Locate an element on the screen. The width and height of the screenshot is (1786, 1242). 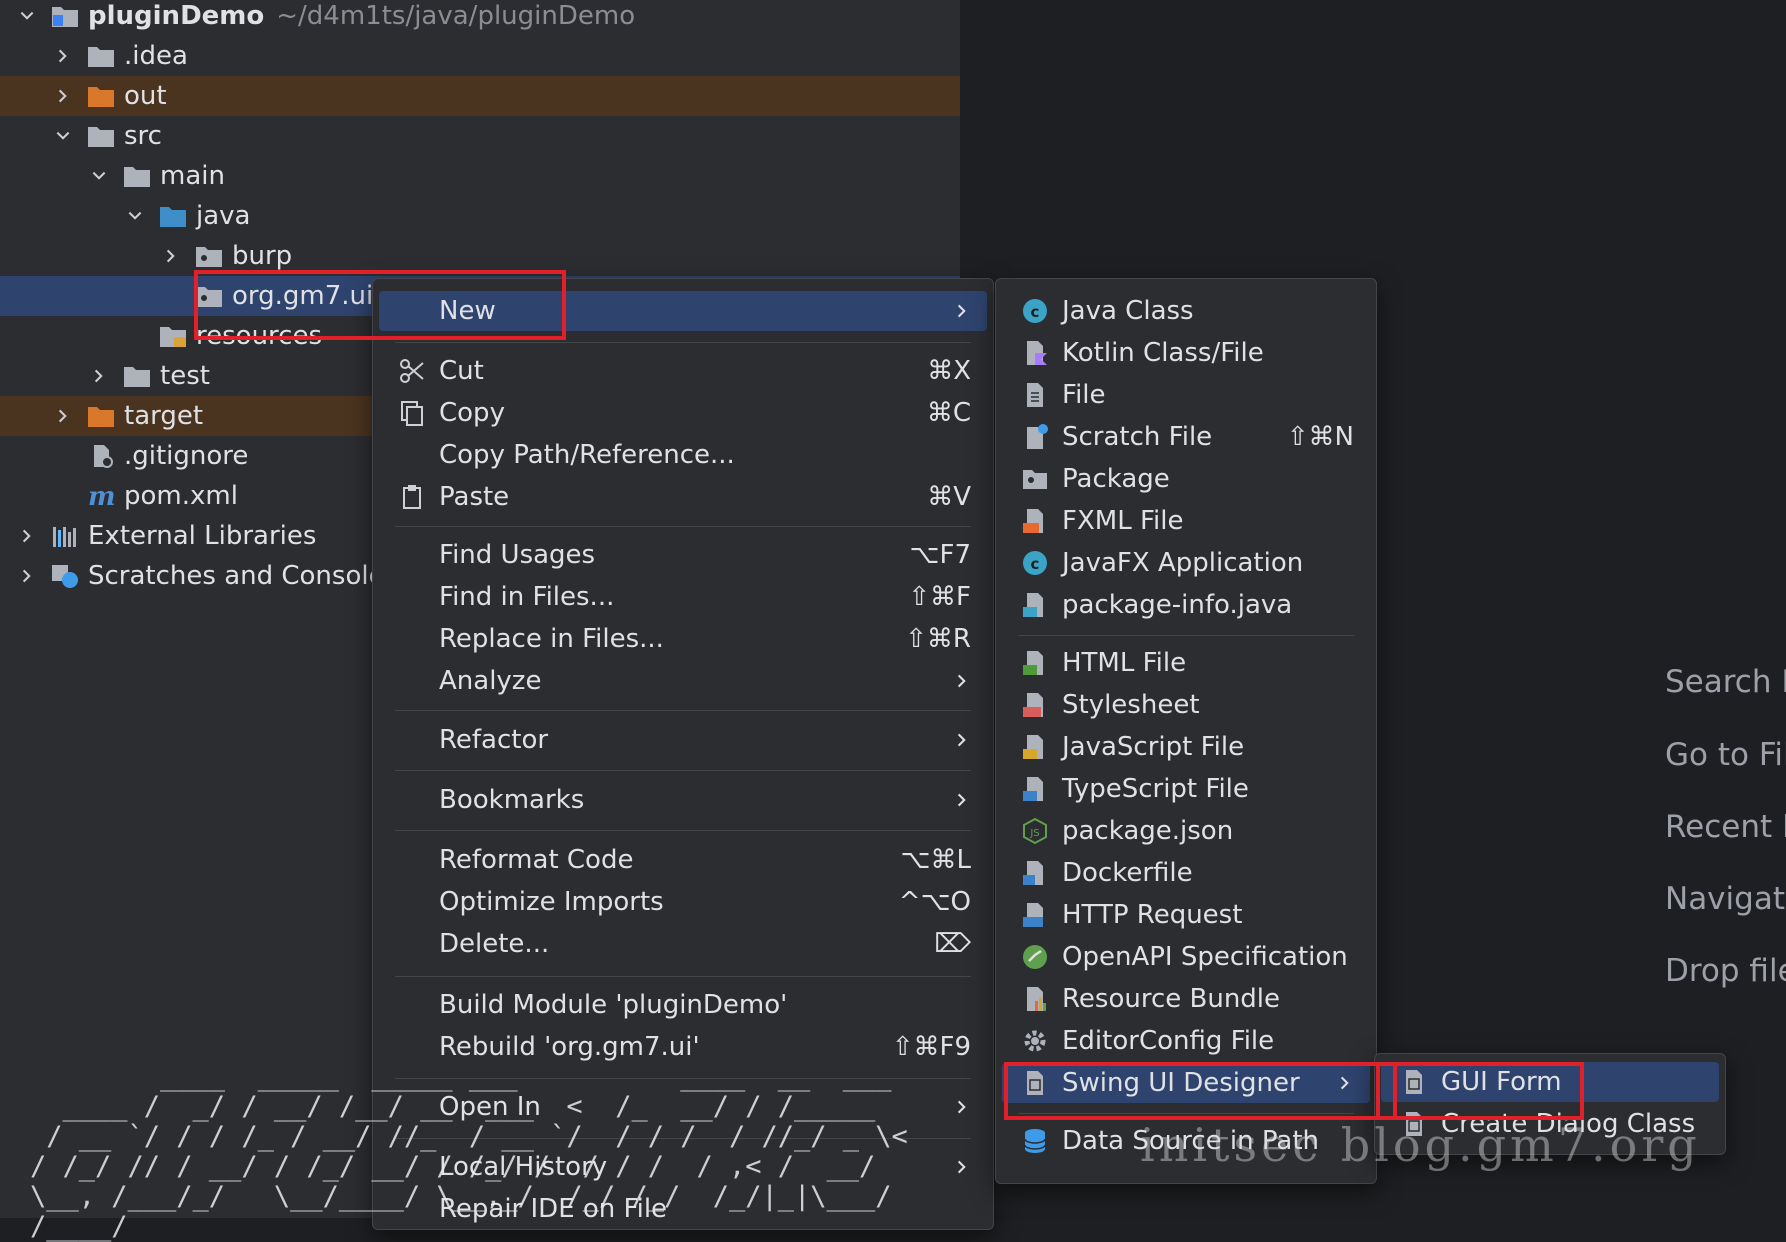
tree-item-burp: burp is located at coordinates (480, 256).